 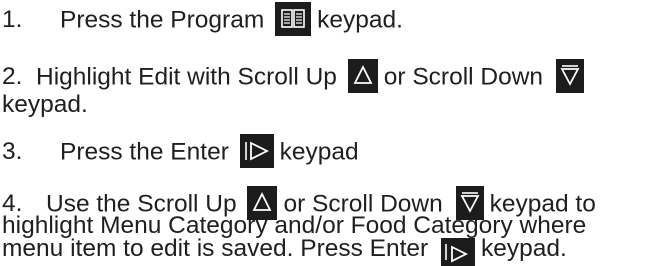 What do you see at coordinates (144, 152) in the screenshot?
I see `step-text: Press the Enter` at bounding box center [144, 152].